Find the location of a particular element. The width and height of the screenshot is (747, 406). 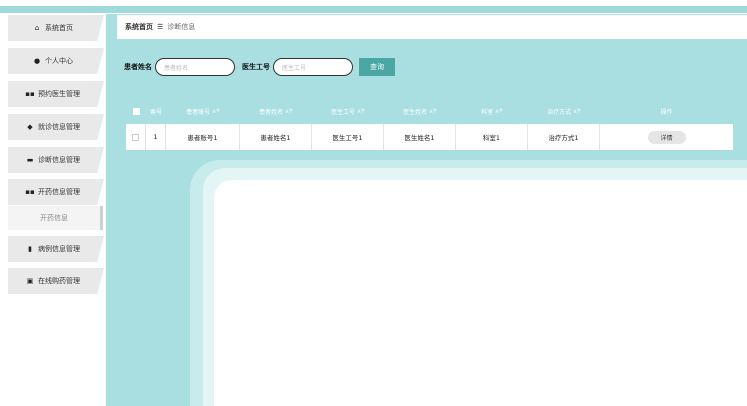

clipboard-icon: ▣ is located at coordinates (30, 281).